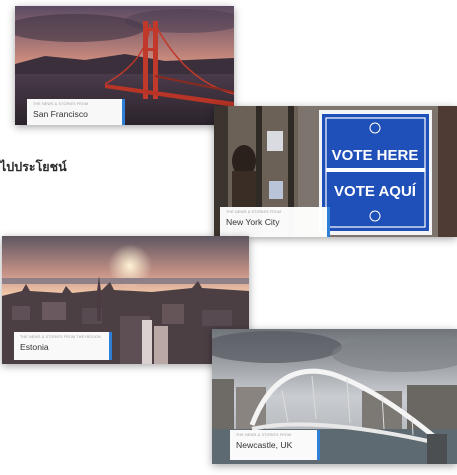  What do you see at coordinates (34, 347) in the screenshot?
I see `city-label: Estonia` at bounding box center [34, 347].